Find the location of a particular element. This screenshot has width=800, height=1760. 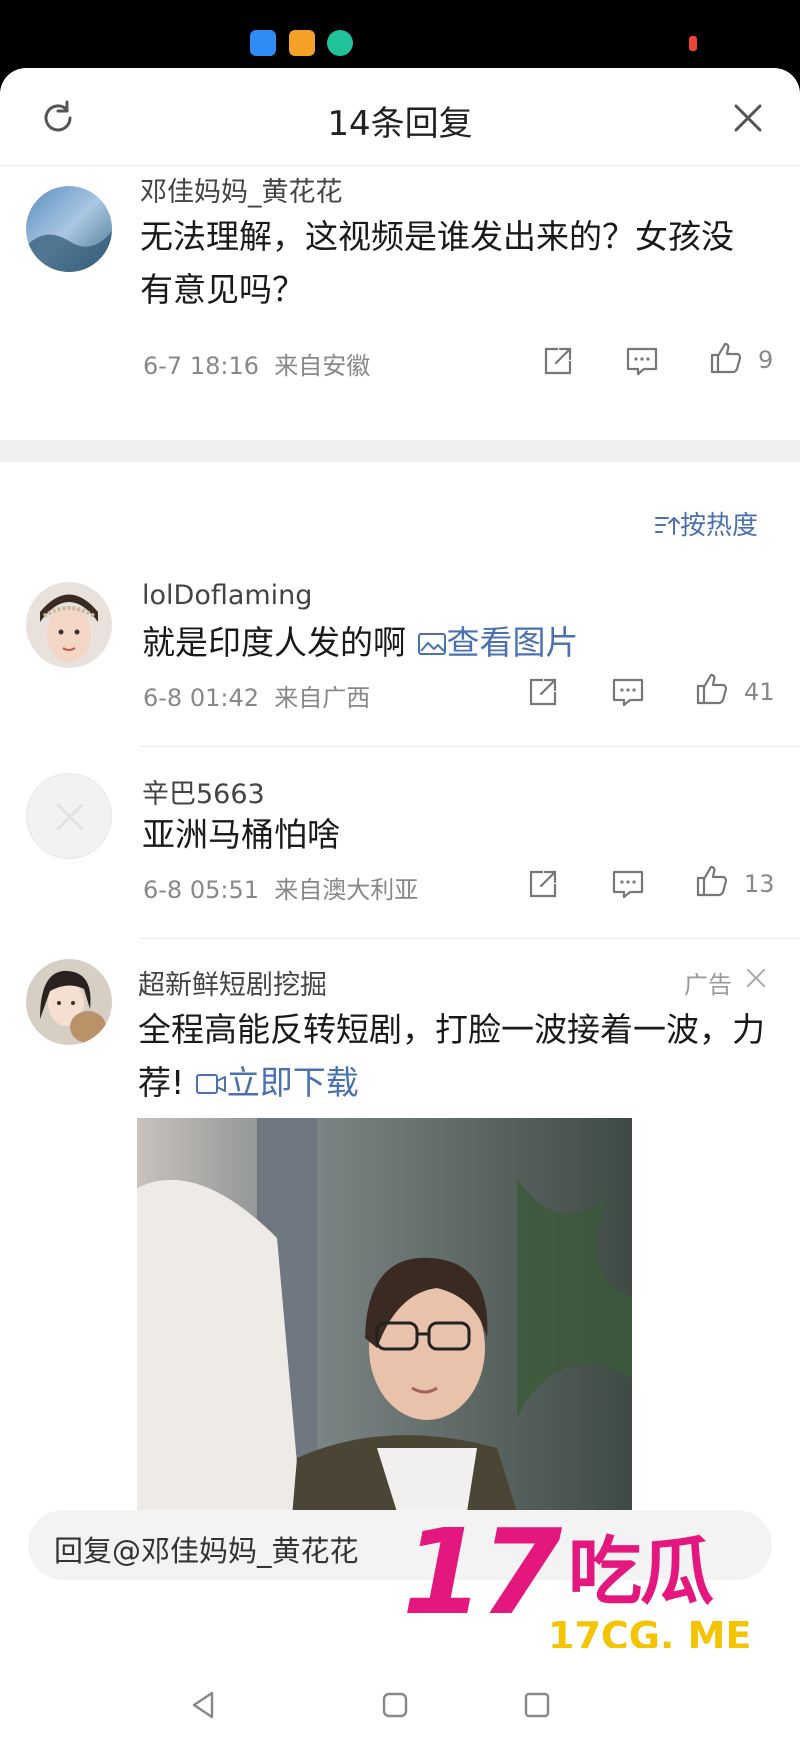

home-icon is located at coordinates (395, 1705).